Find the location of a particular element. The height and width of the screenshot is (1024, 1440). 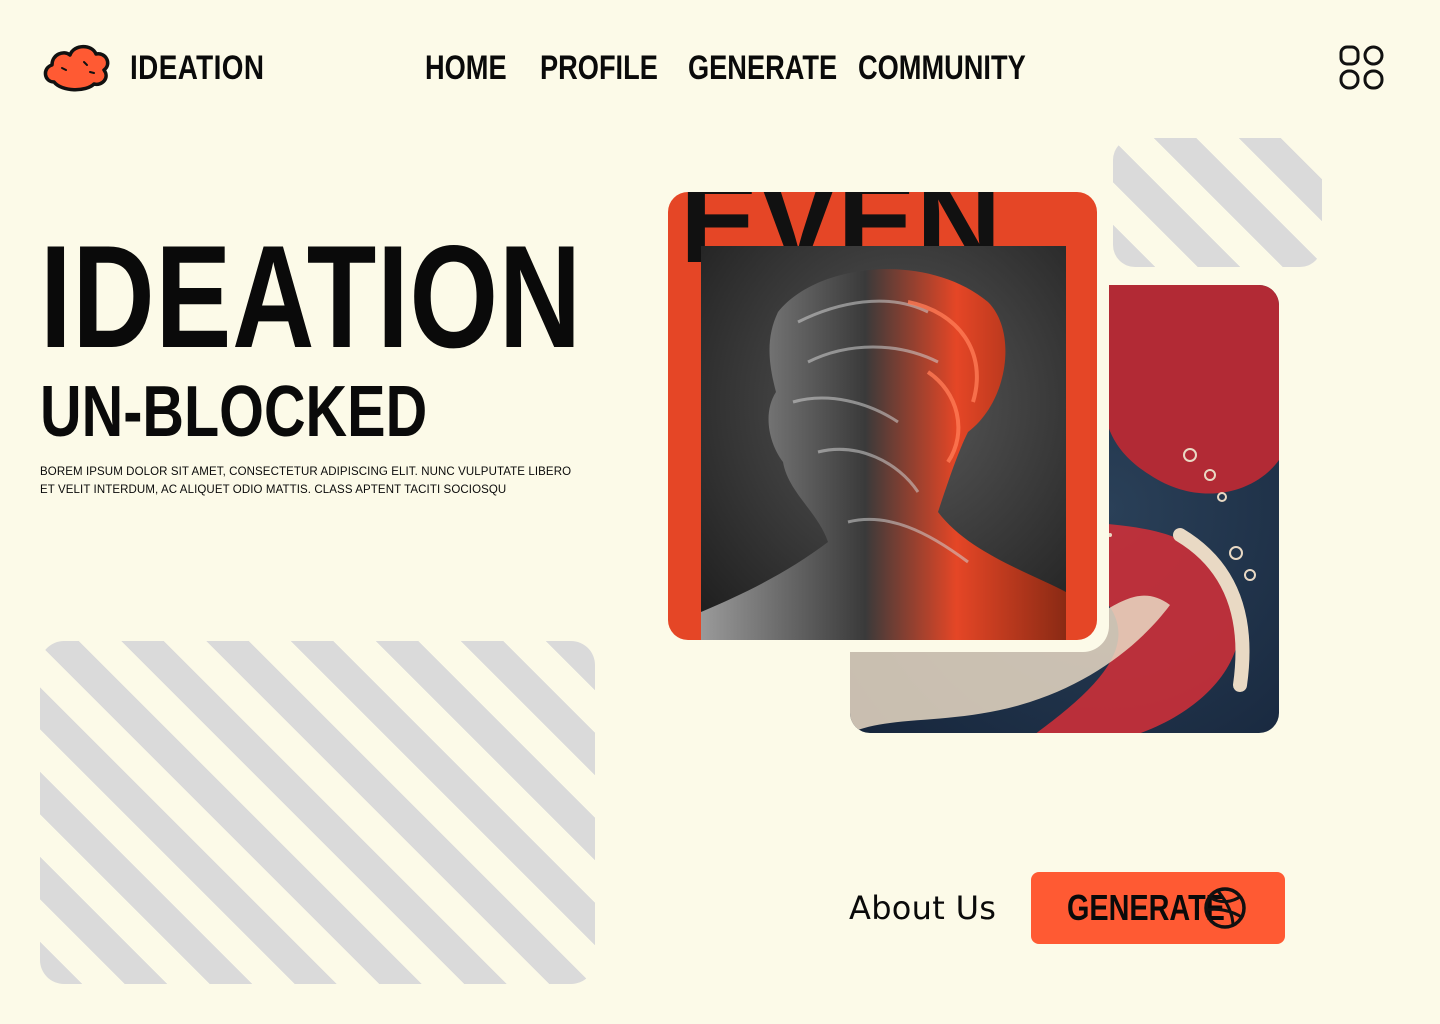

dribbble-icon is located at coordinates (1225, 908).